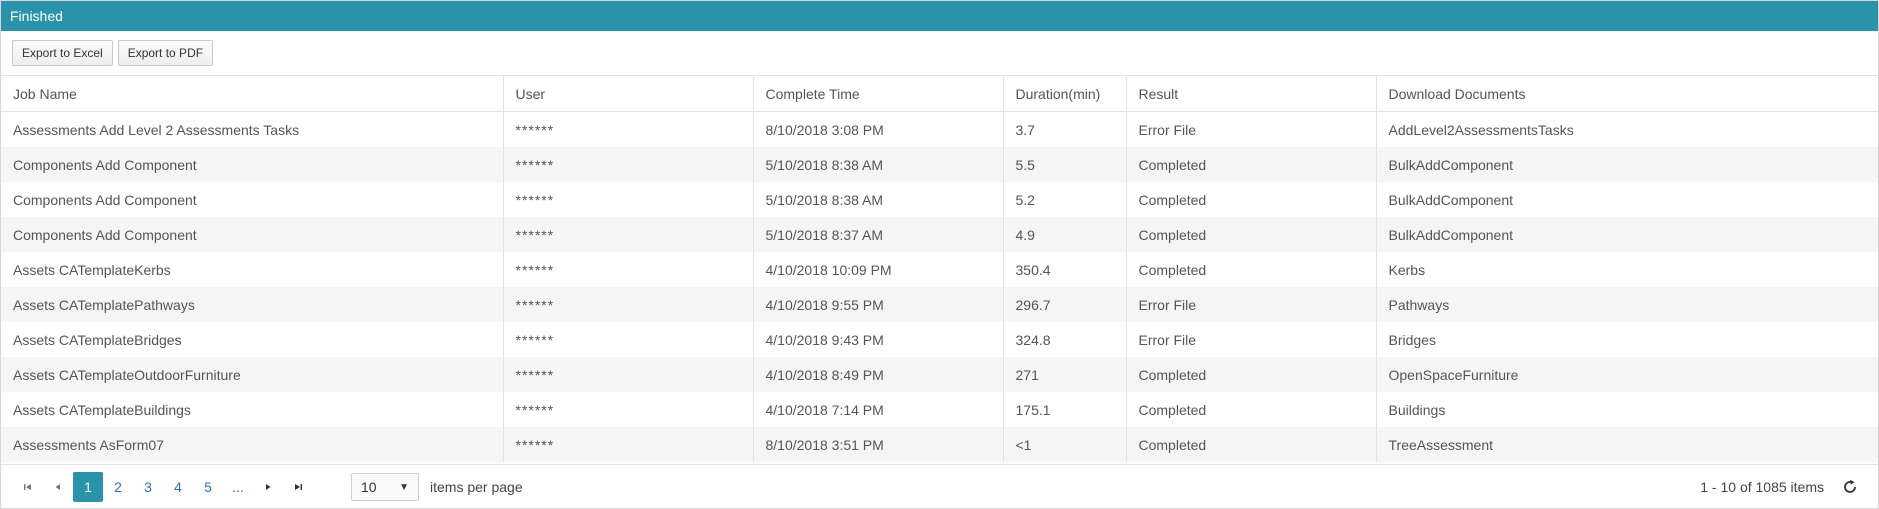 The height and width of the screenshot is (509, 1879). What do you see at coordinates (1251, 94) in the screenshot?
I see `column-header-result: Result` at bounding box center [1251, 94].